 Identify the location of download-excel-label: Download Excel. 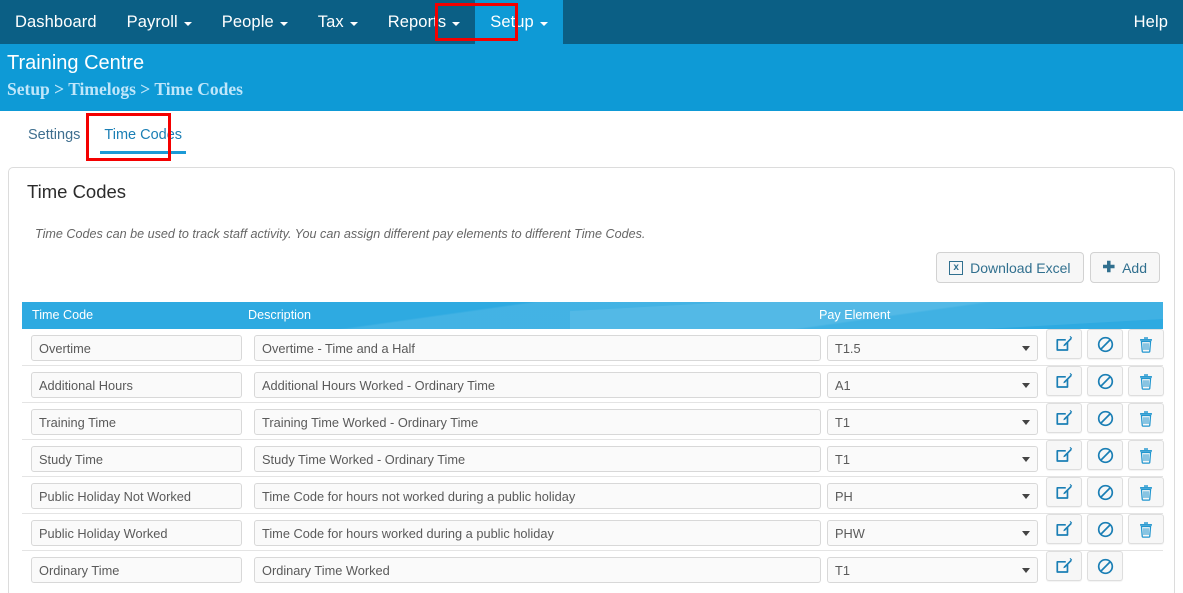
(1020, 267).